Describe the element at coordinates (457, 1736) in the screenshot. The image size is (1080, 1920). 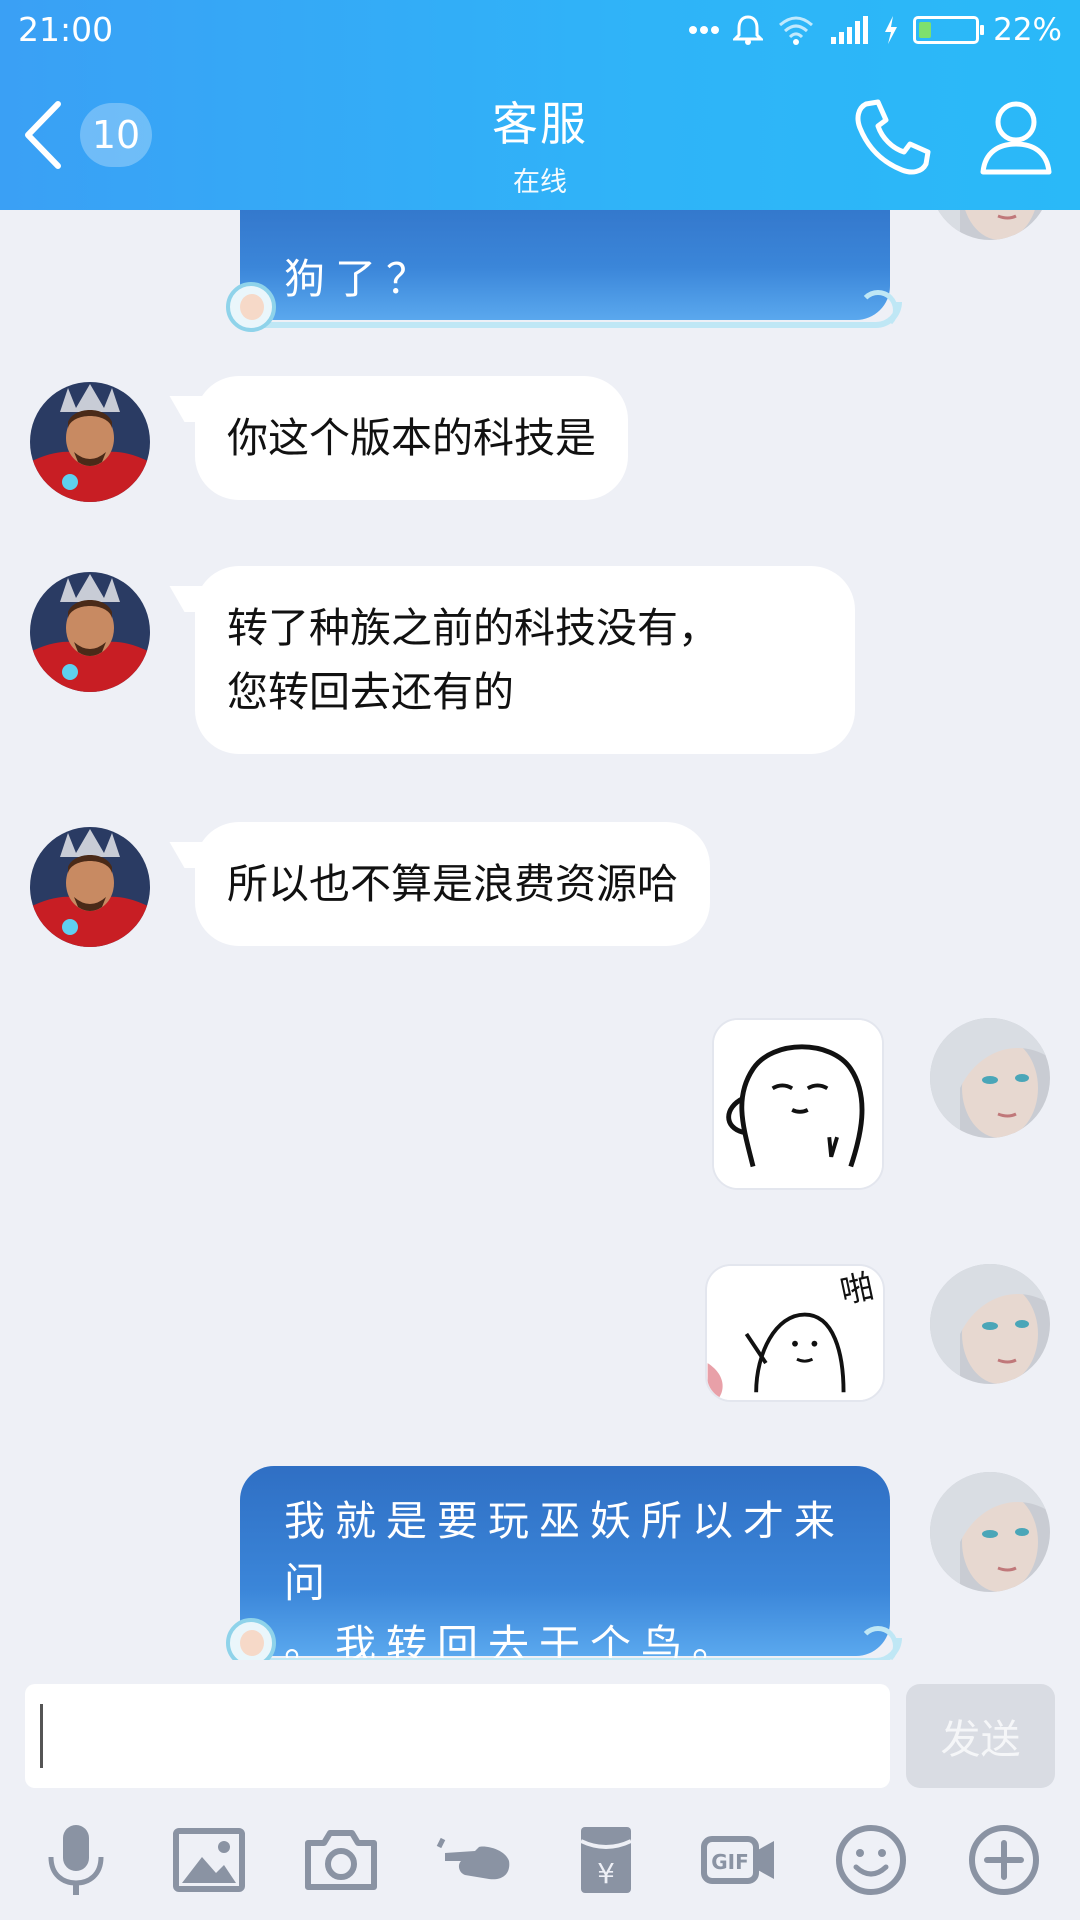
I see `message-input` at that location.